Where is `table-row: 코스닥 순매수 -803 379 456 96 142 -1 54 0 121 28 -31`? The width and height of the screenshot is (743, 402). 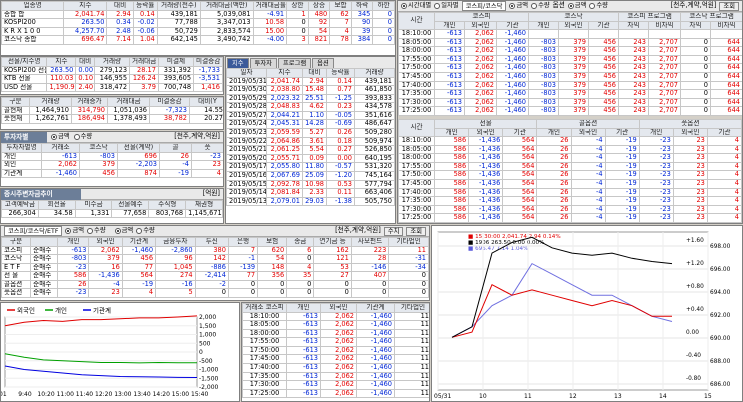
table-row: 코스닥 순매수 -803 379 456 96 142 -1 54 0 121 28 -31 is located at coordinates (215, 259).